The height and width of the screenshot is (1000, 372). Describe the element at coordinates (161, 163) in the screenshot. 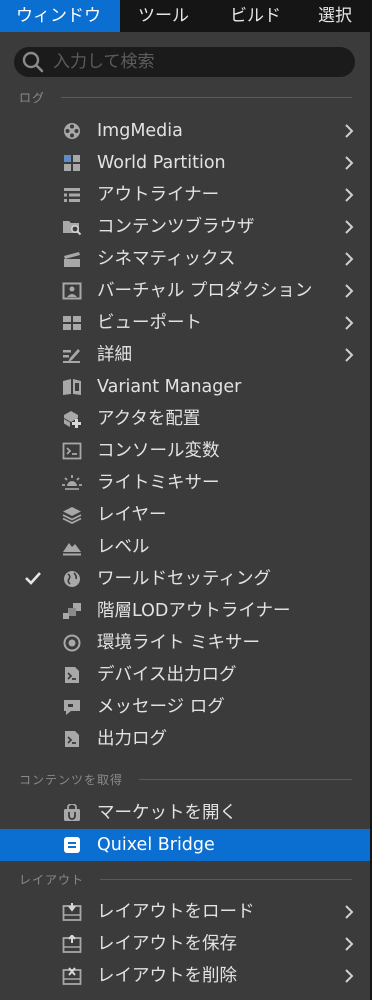

I see `menu-item-label: World Partition` at that location.